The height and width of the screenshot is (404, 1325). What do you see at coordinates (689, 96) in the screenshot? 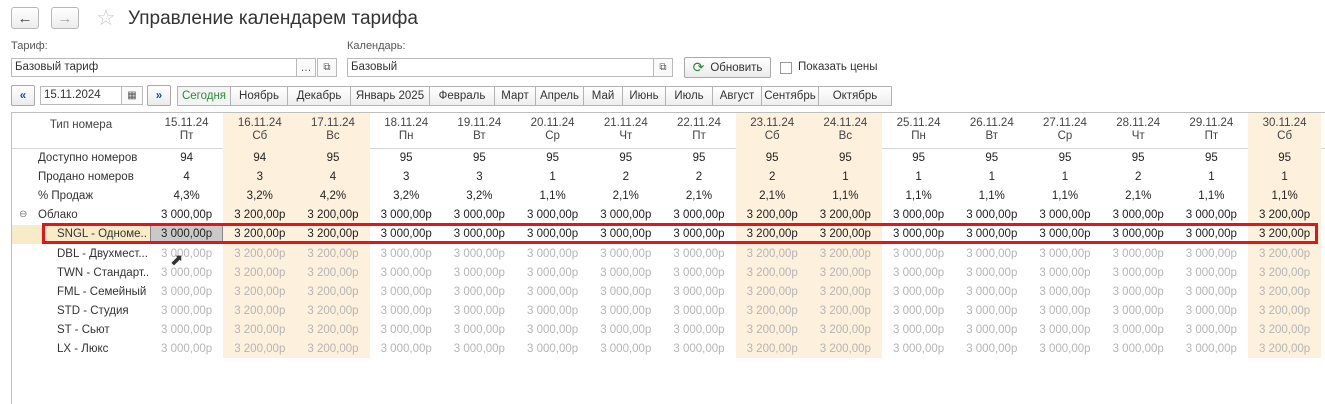
I see `tab-9: Июль` at bounding box center [689, 96].